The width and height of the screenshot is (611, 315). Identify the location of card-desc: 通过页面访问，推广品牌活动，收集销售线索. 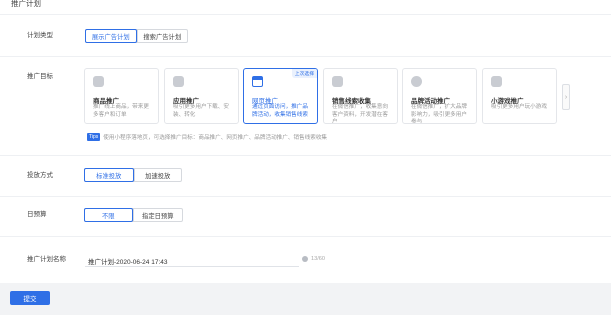
(280, 111).